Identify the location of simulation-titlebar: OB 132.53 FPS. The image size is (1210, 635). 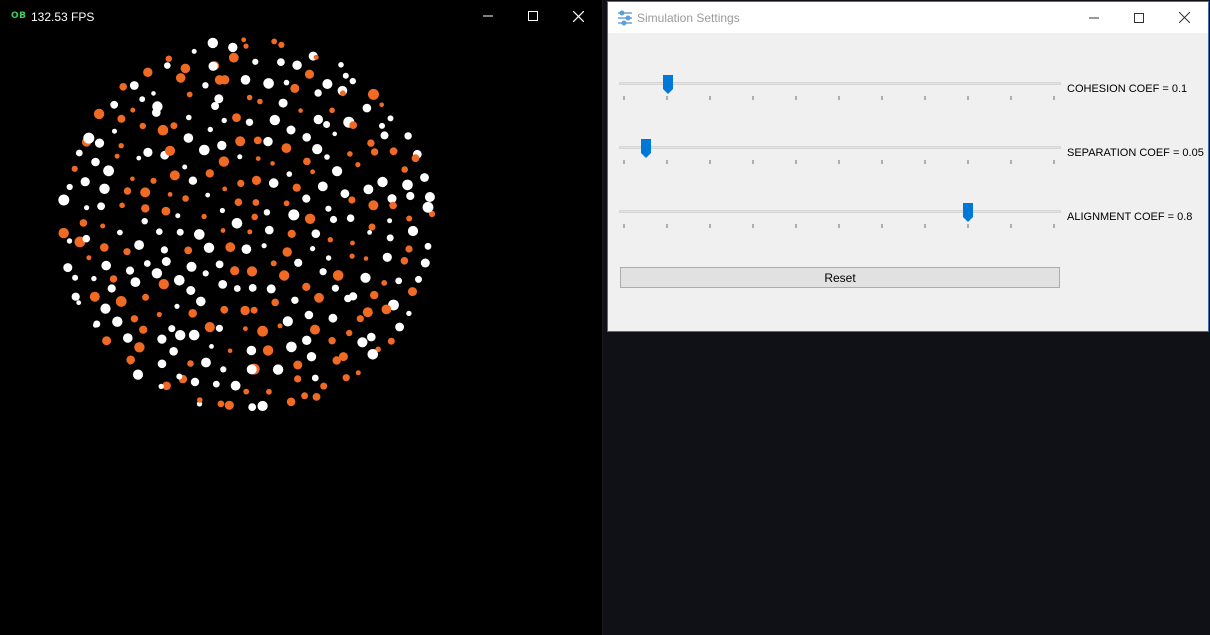
(301, 16).